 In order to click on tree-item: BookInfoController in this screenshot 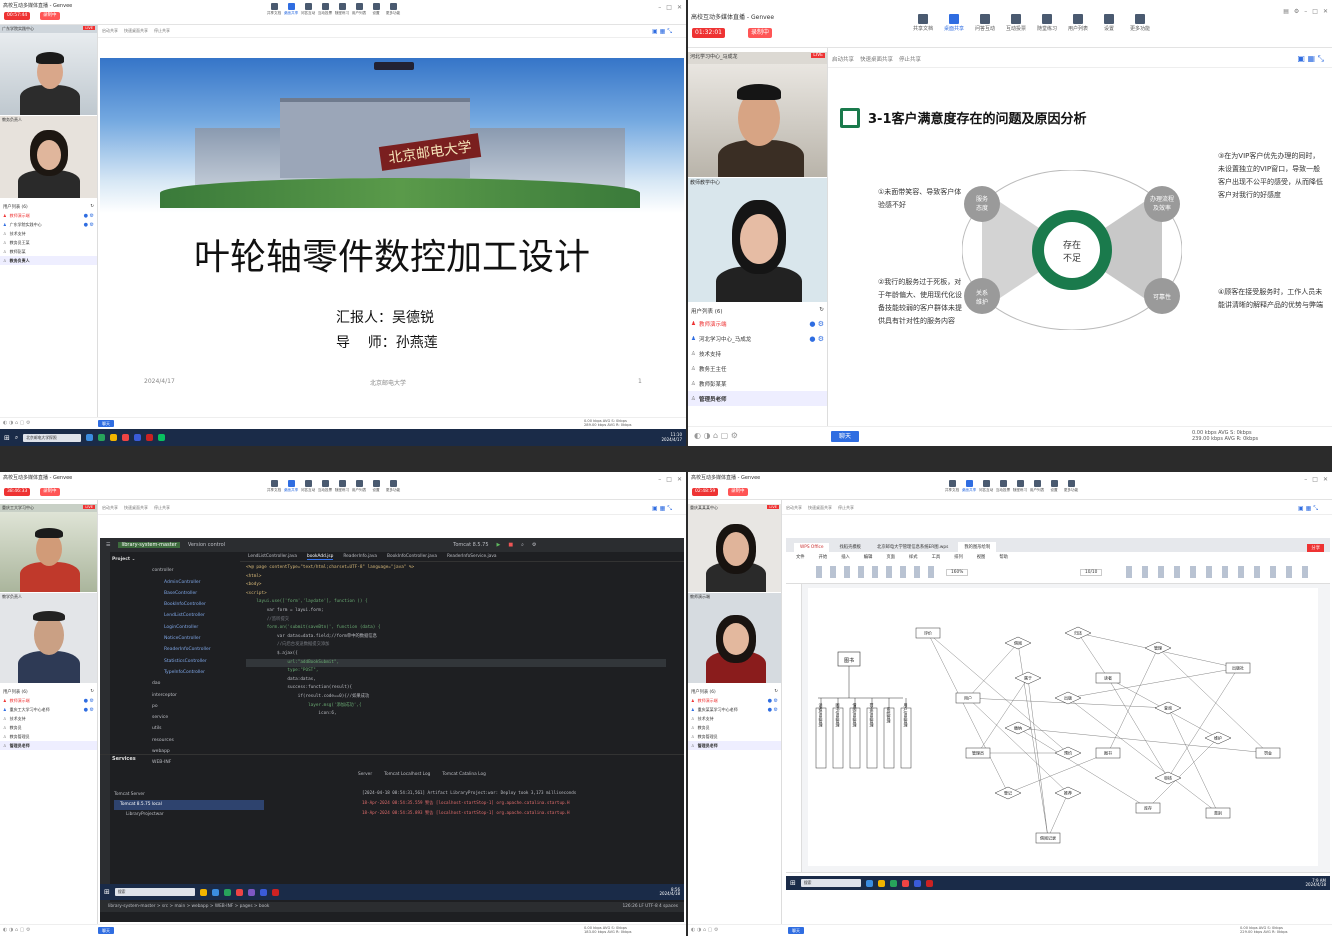, I will do `click(175, 604)`.